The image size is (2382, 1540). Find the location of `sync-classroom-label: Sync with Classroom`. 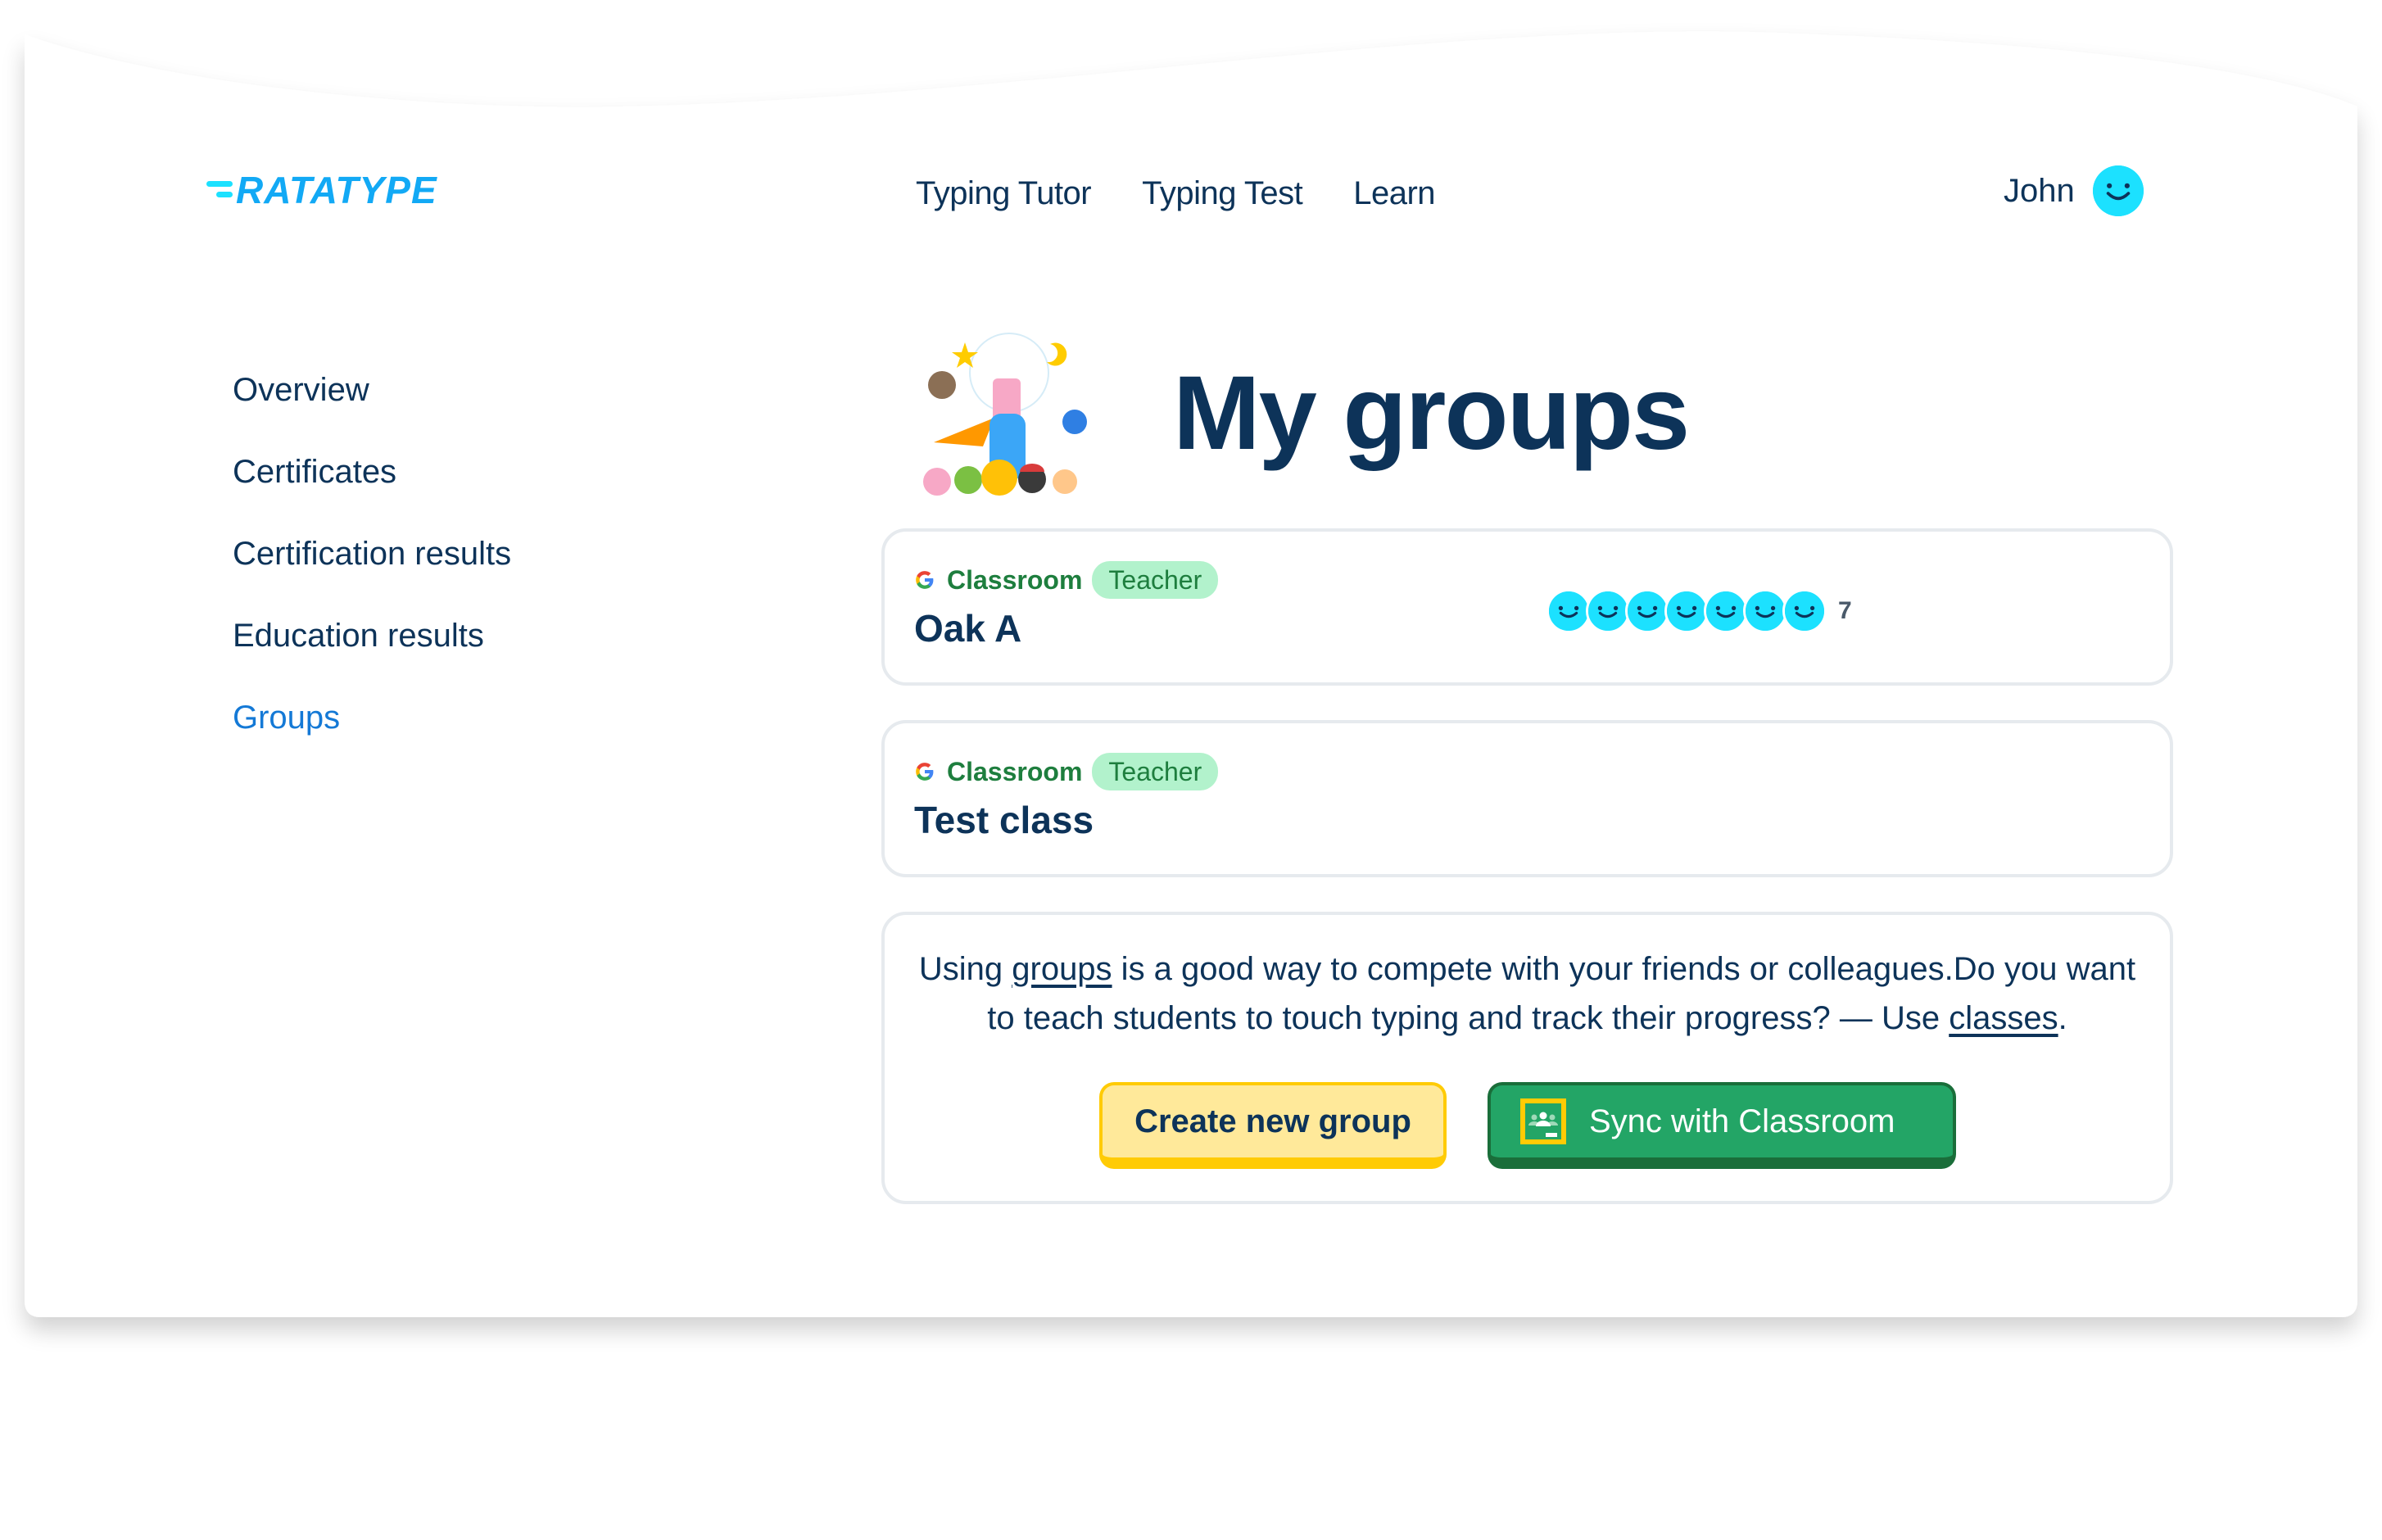

sync-classroom-label: Sync with Classroom is located at coordinates (1742, 1121).